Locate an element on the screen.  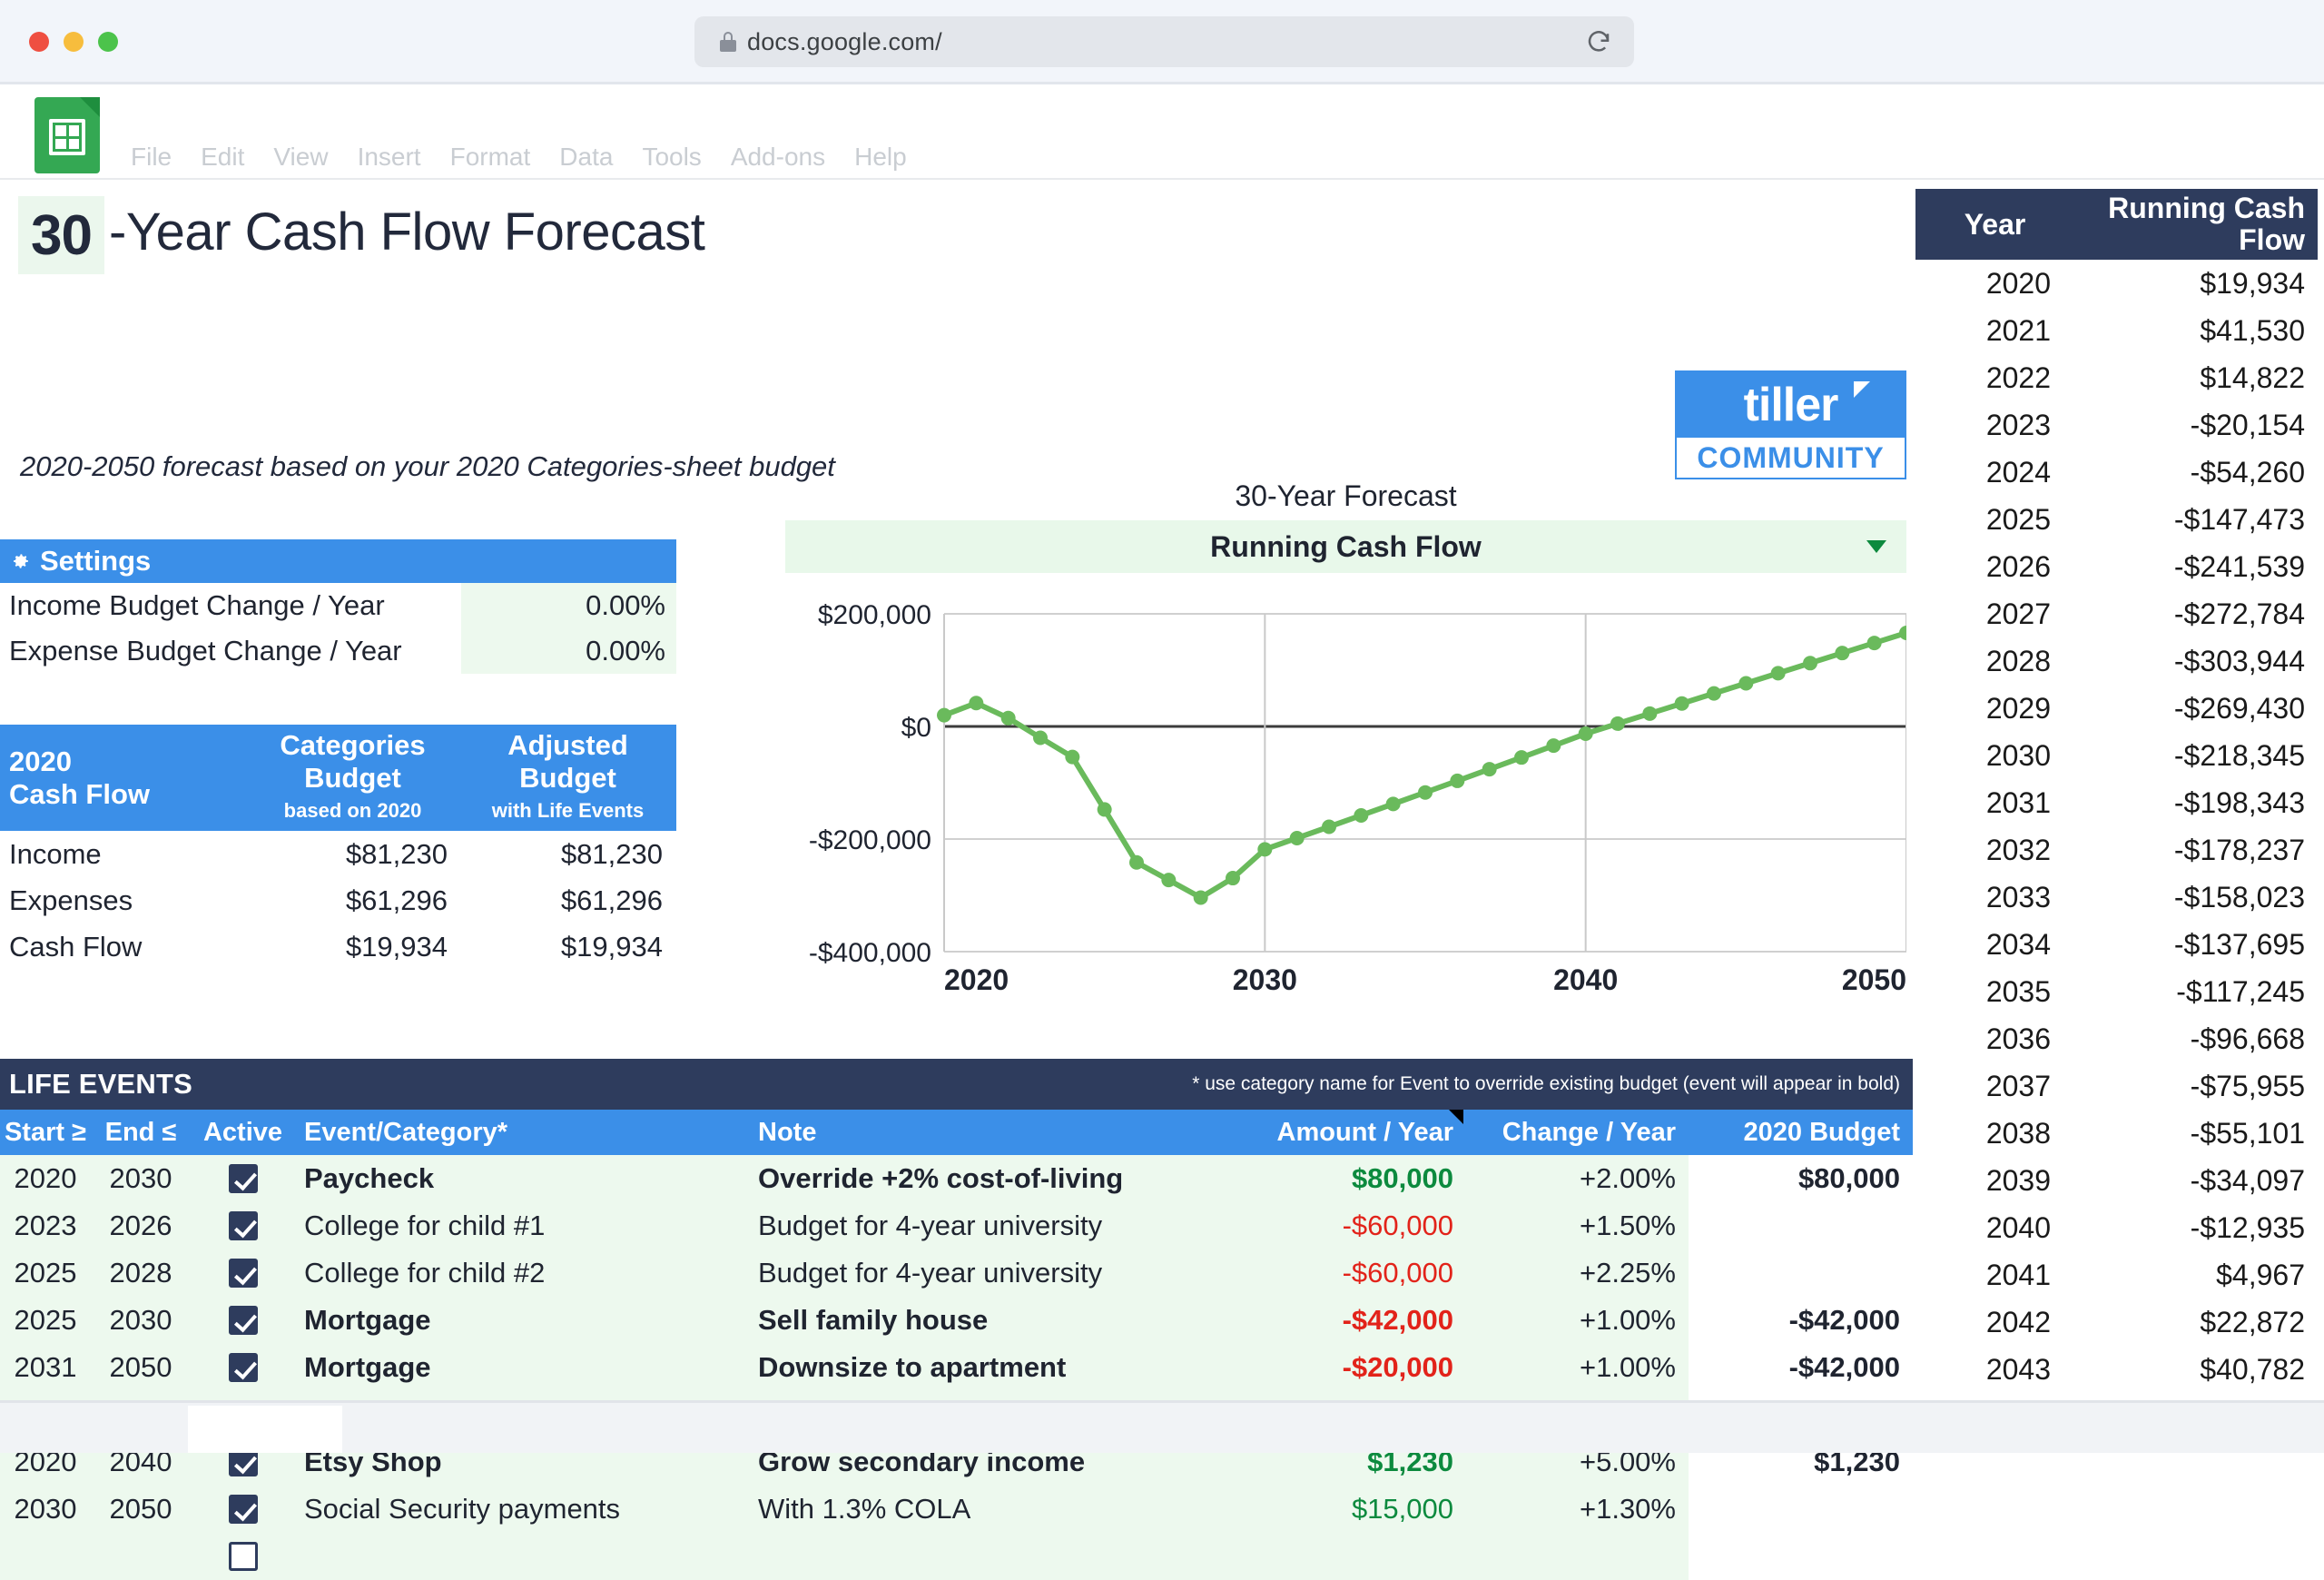
chart-series-dropdown: Running Cash Flow is located at coordinates (1345, 546).